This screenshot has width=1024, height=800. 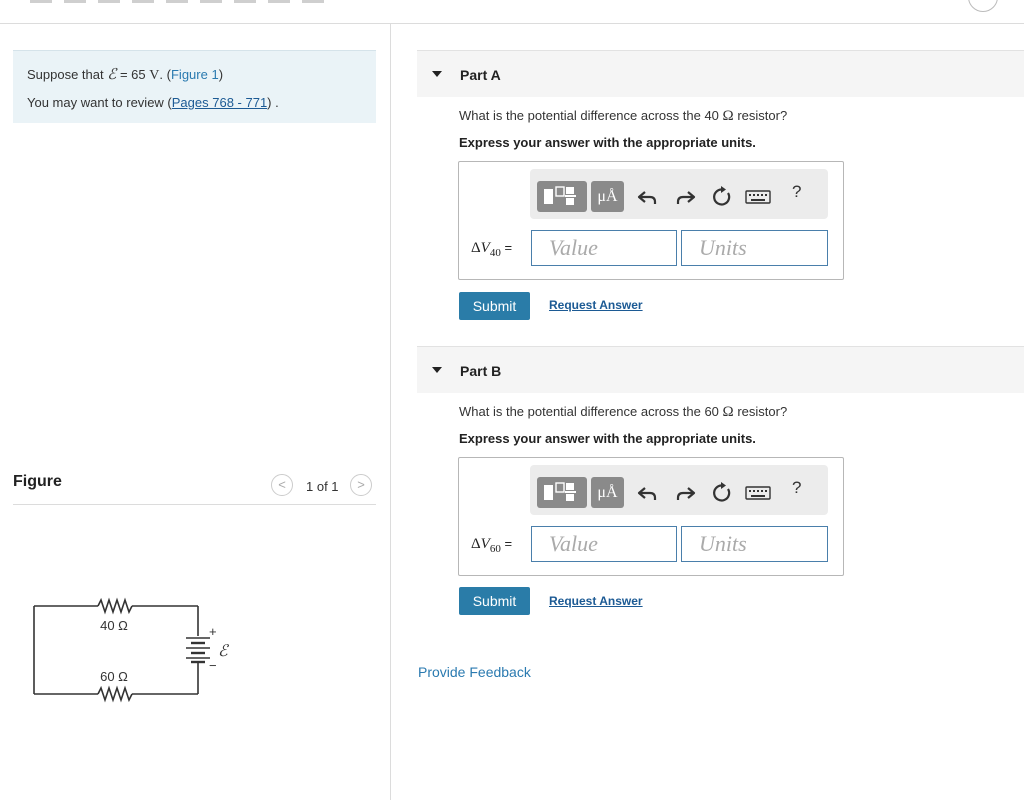 What do you see at coordinates (492, 249) in the screenshot?
I see `part-a-answer-label: ΔV40 =` at bounding box center [492, 249].